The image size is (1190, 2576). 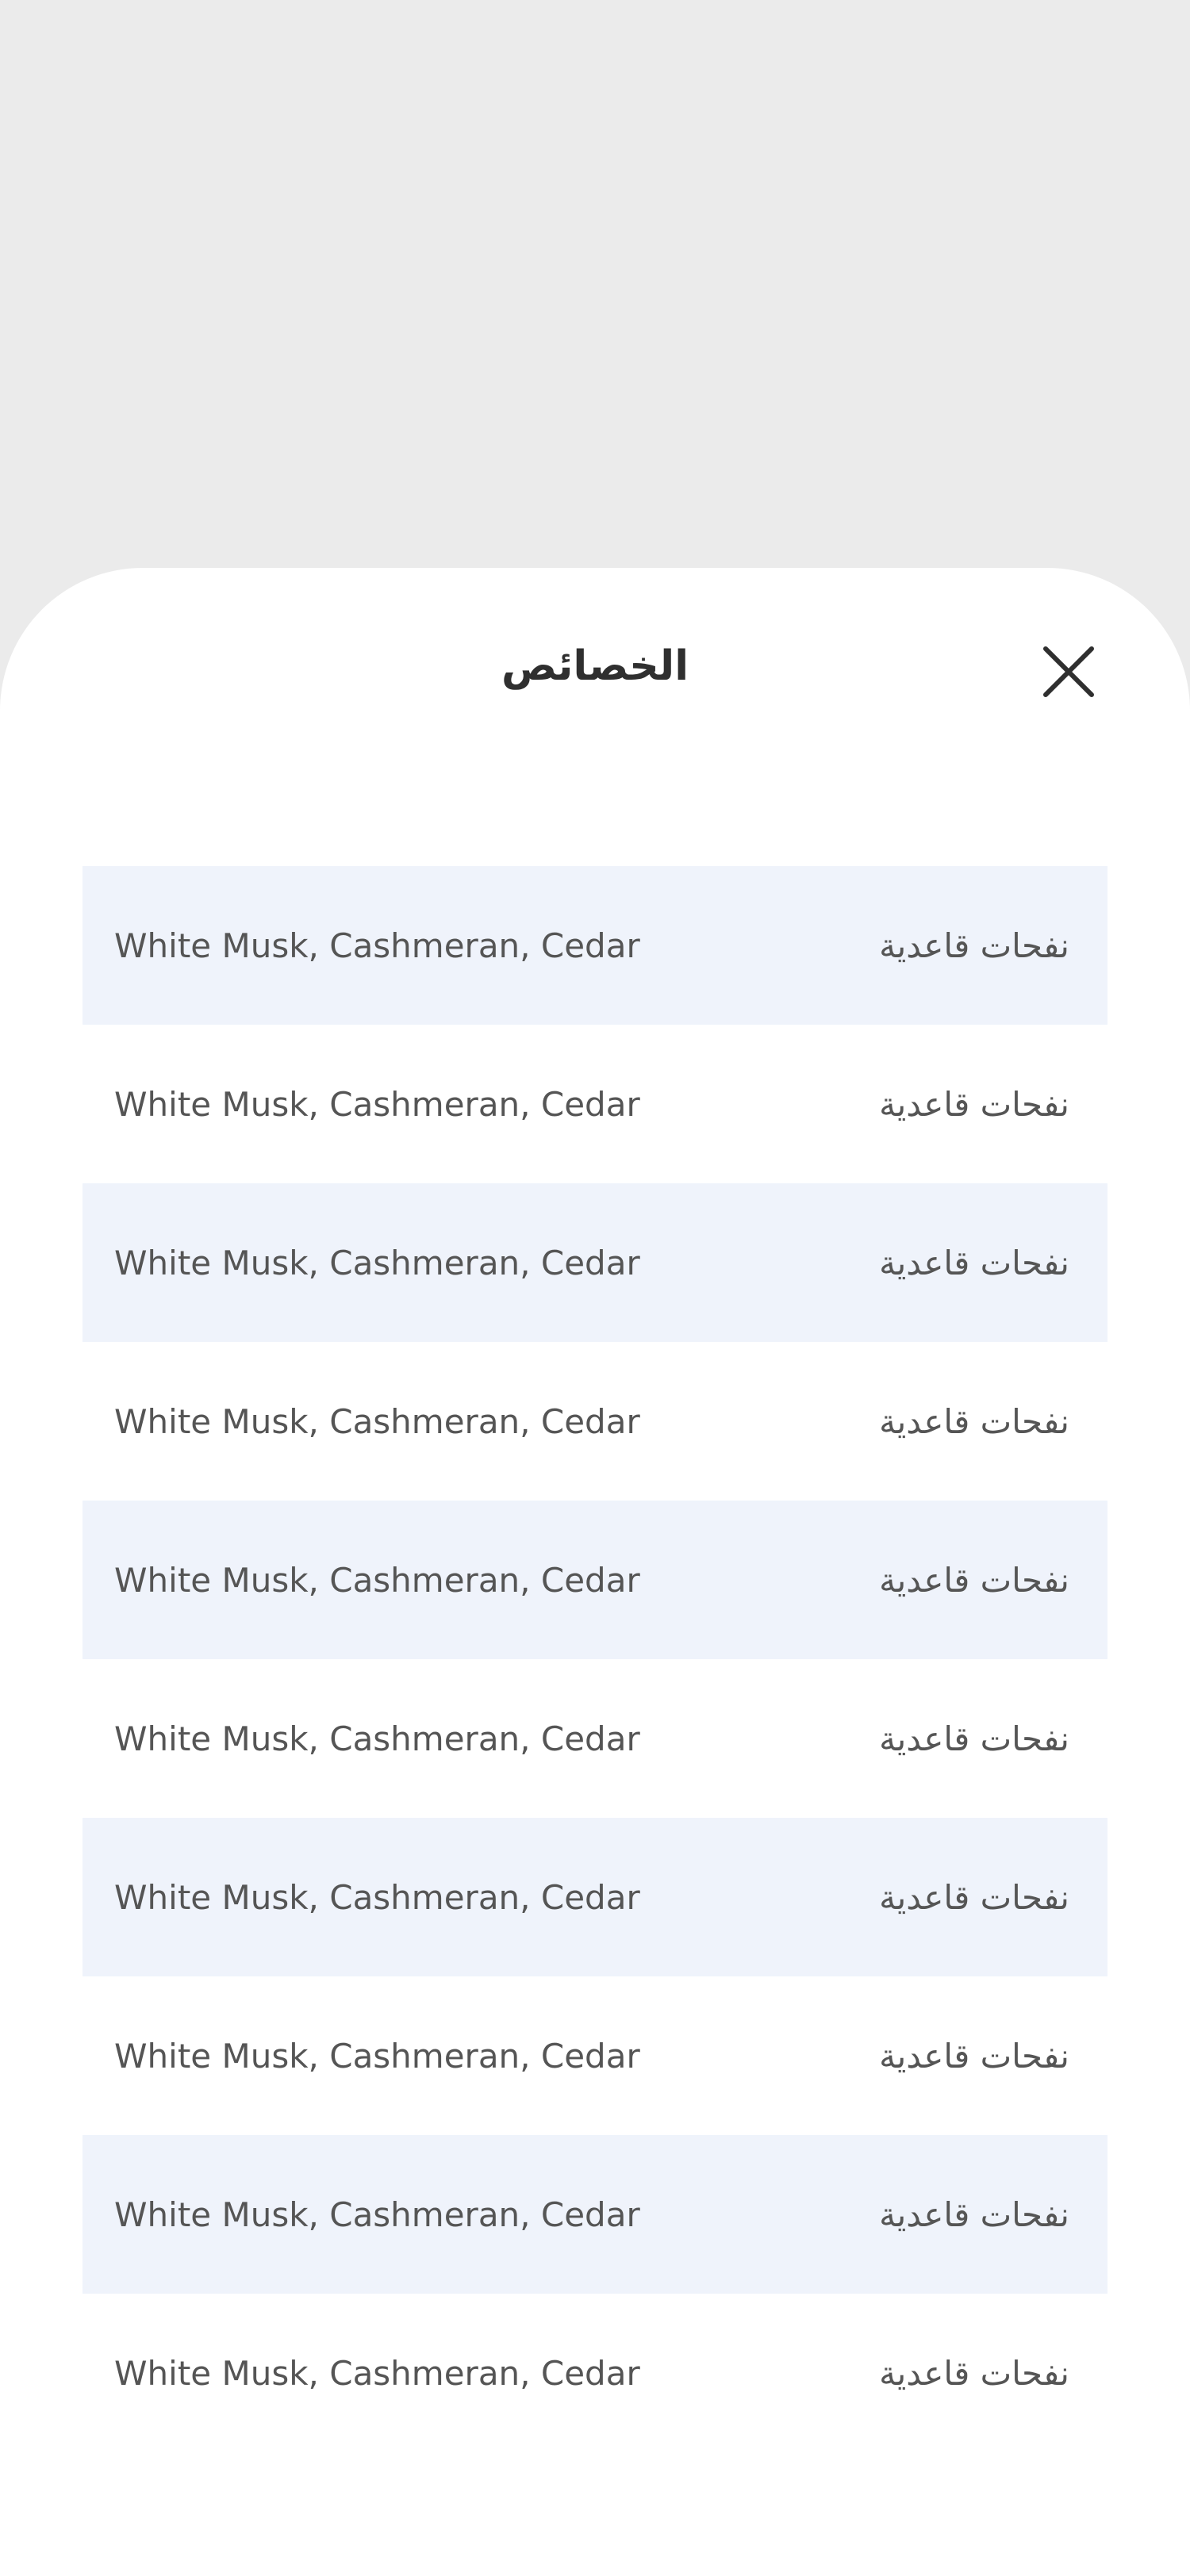 I want to click on close-icon, so click(x=1068, y=671).